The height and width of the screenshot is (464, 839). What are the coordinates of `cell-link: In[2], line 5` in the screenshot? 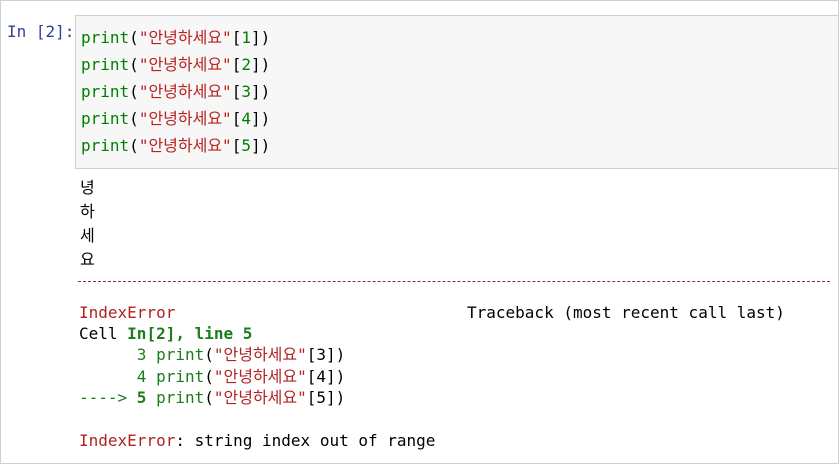 It's located at (189, 333).